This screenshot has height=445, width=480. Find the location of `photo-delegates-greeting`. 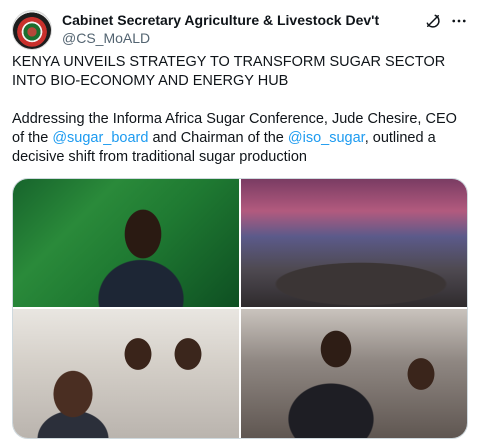

photo-delegates-greeting is located at coordinates (354, 373).